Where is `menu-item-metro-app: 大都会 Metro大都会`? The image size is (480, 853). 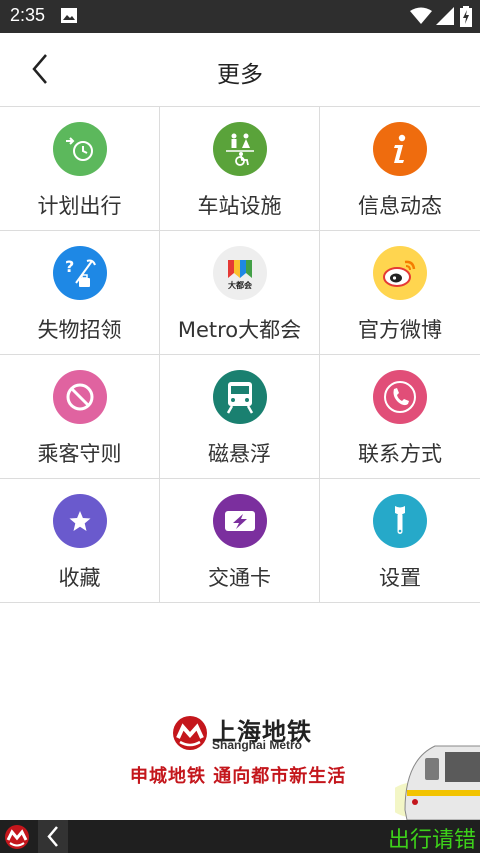
menu-item-metro-app: 大都会 Metro大都会 is located at coordinates (240, 293).